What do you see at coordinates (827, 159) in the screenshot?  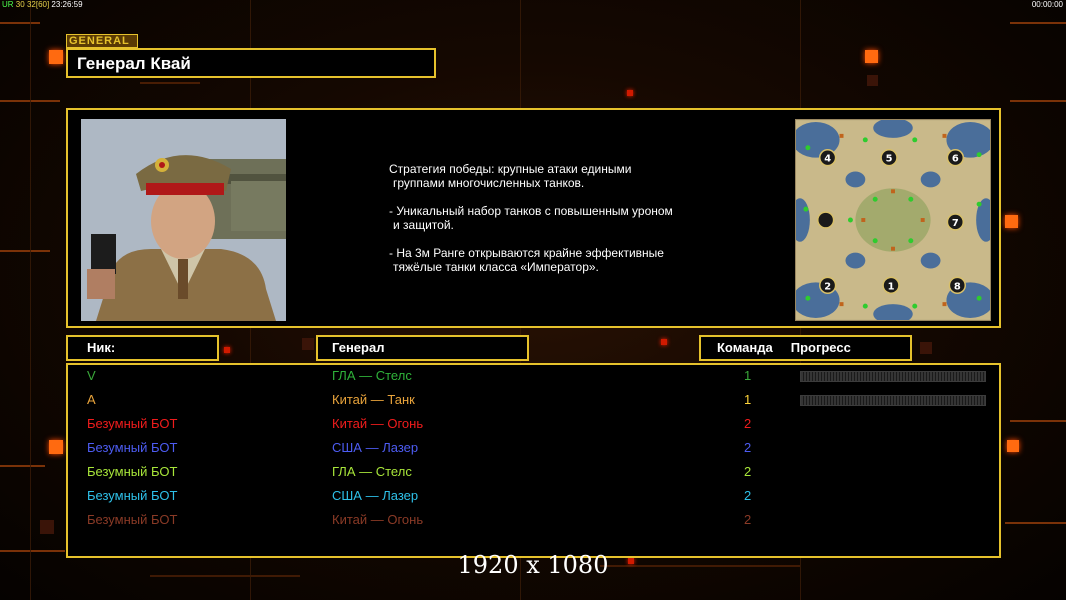 I see `map-slot-label: 4` at bounding box center [827, 159].